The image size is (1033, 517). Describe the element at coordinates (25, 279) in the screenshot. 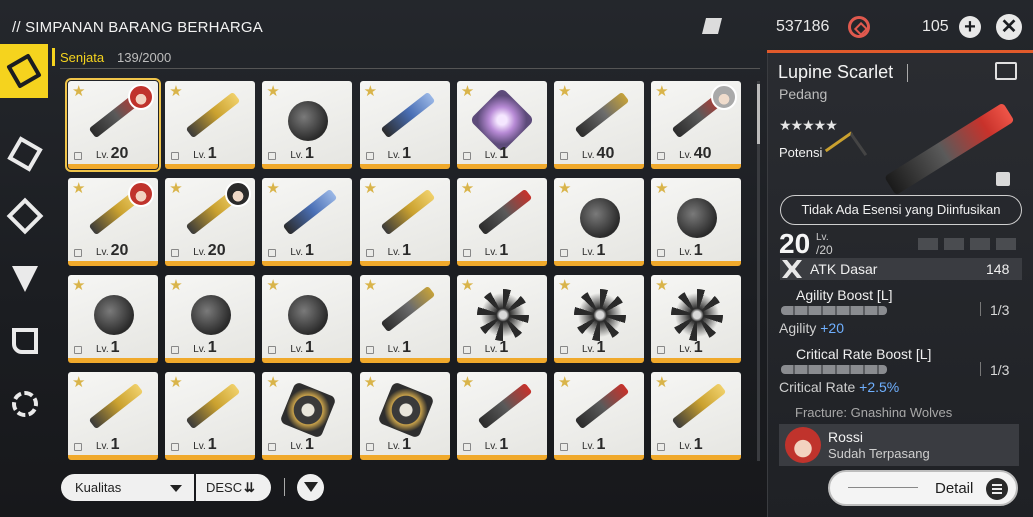

I see `sidebar-item-resource` at that location.